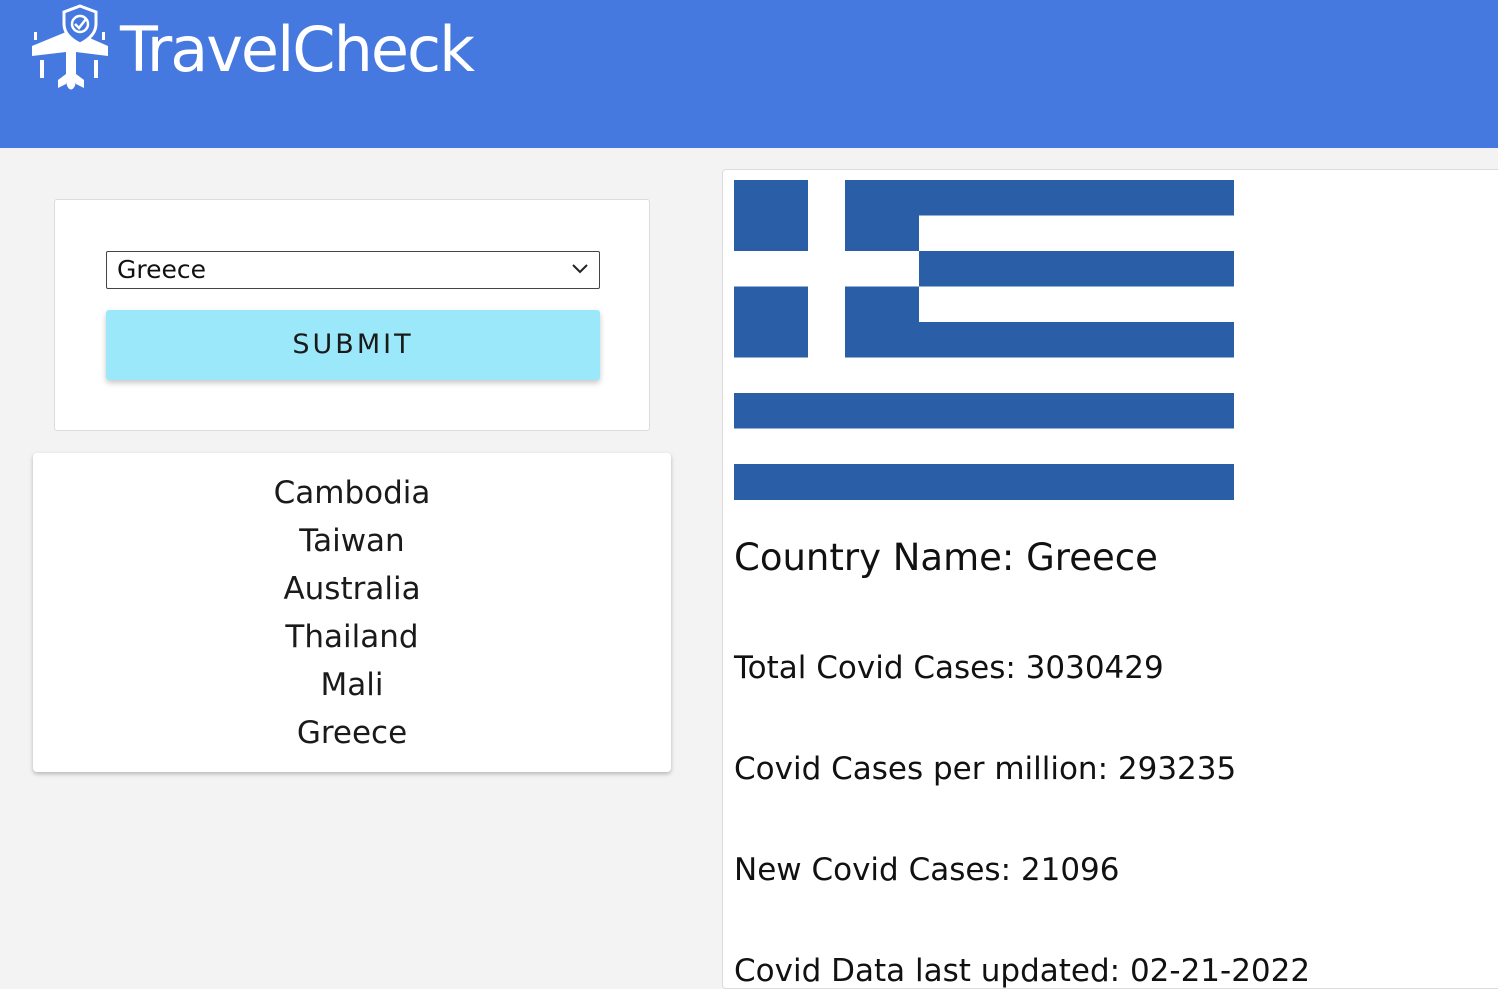  I want to click on cases-per-million: Covid Cases per million: 293235, so click(985, 769).